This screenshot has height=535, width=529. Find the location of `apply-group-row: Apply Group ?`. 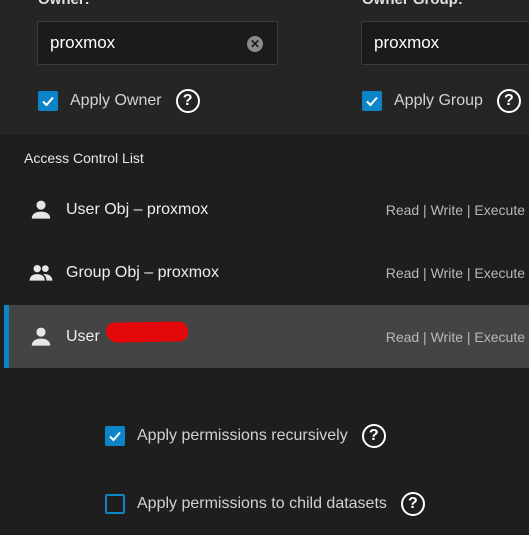

apply-group-row: Apply Group ? is located at coordinates (441, 101).